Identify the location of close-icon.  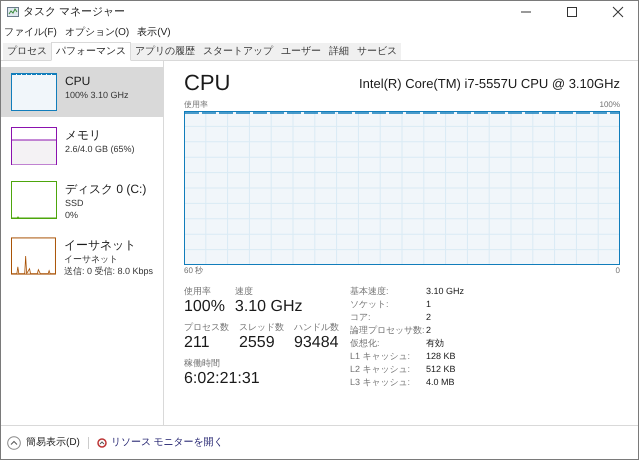
(618, 12).